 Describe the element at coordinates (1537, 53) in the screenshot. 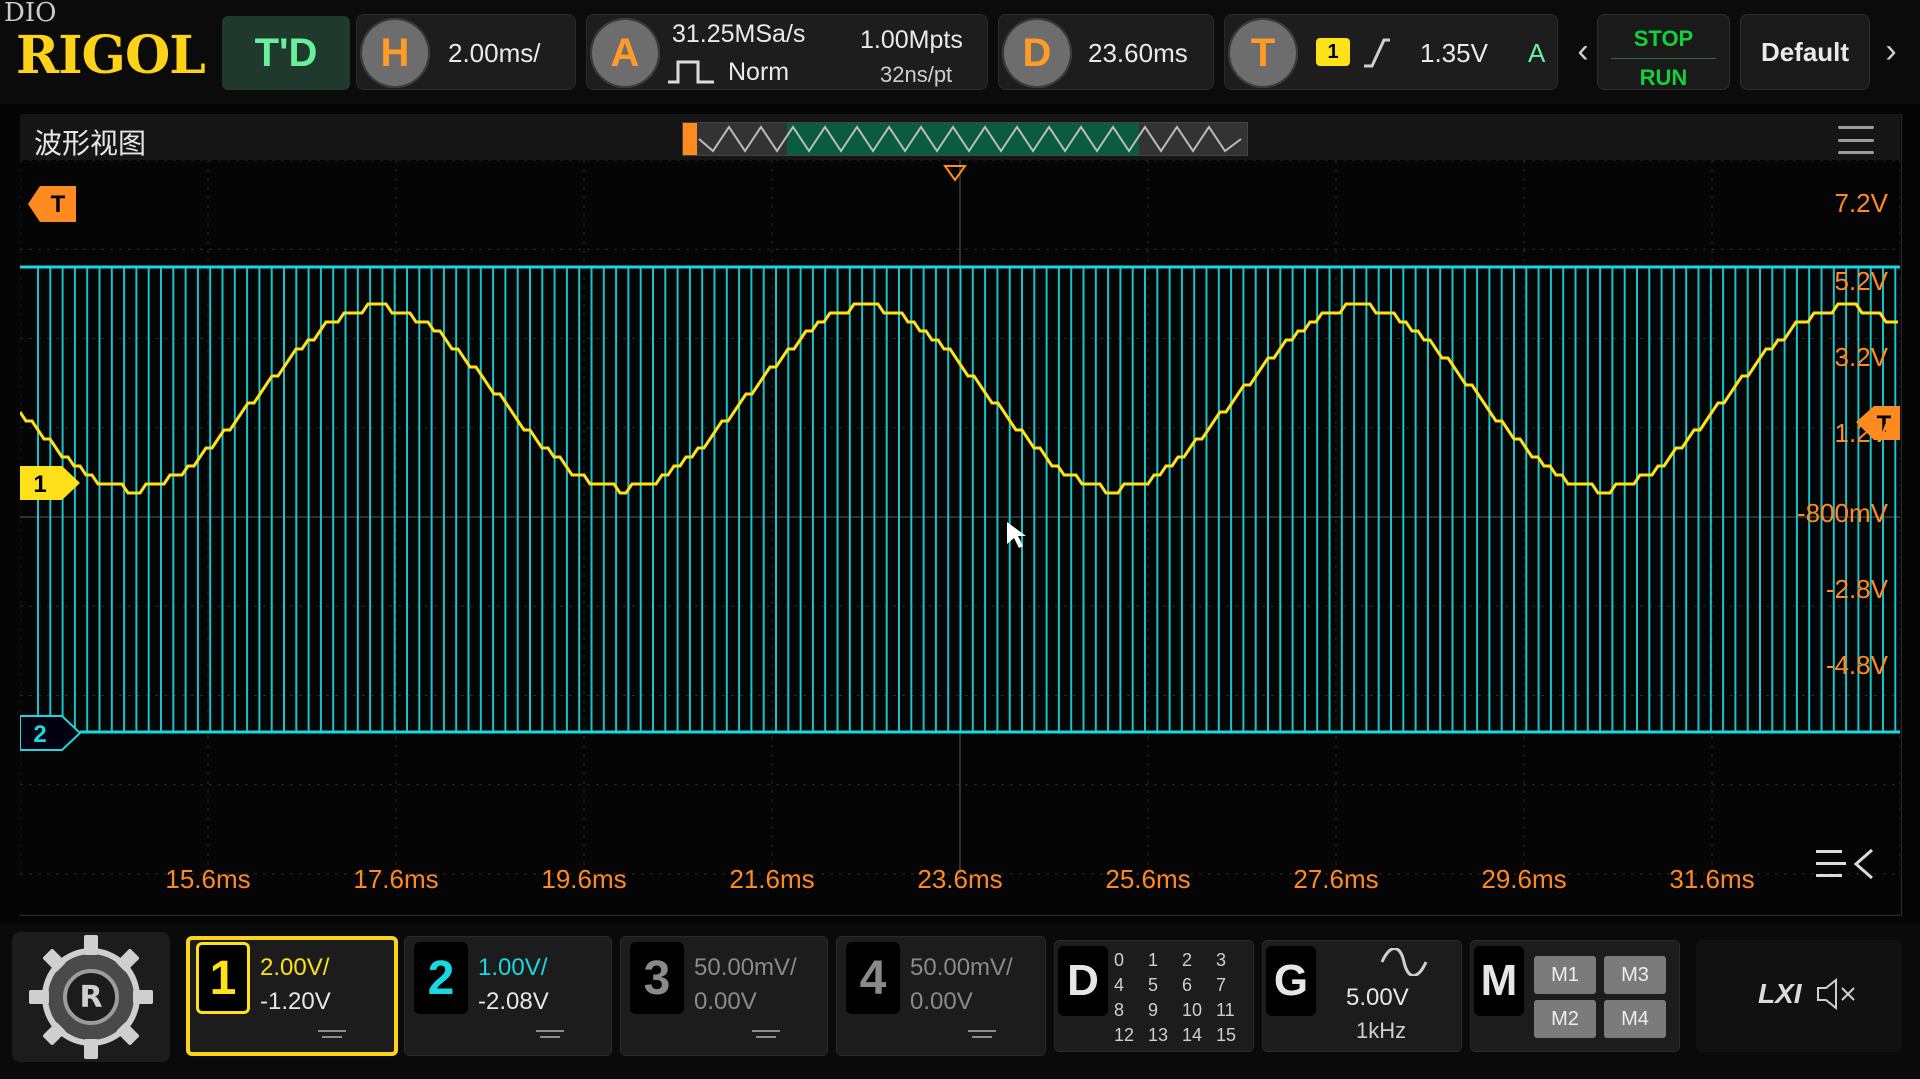

I see `trigger-mode: A` at that location.